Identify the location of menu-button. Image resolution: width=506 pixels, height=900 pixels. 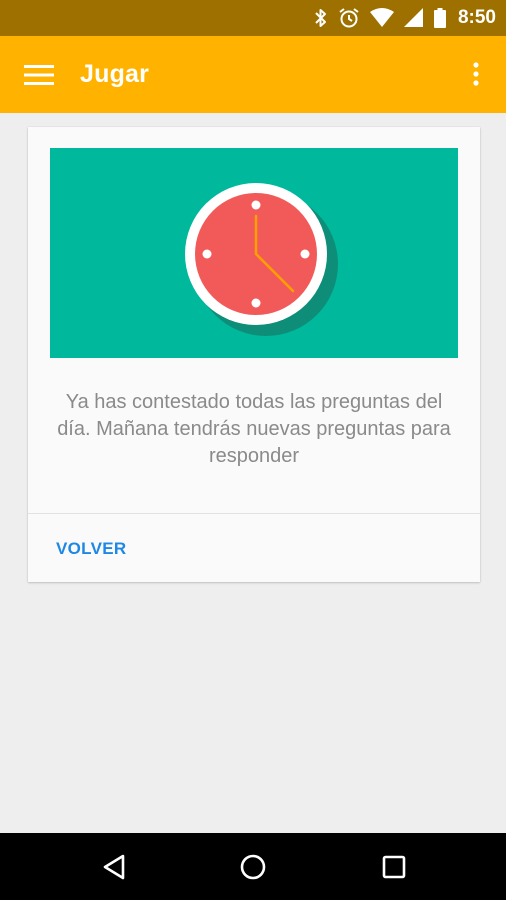
(39, 74).